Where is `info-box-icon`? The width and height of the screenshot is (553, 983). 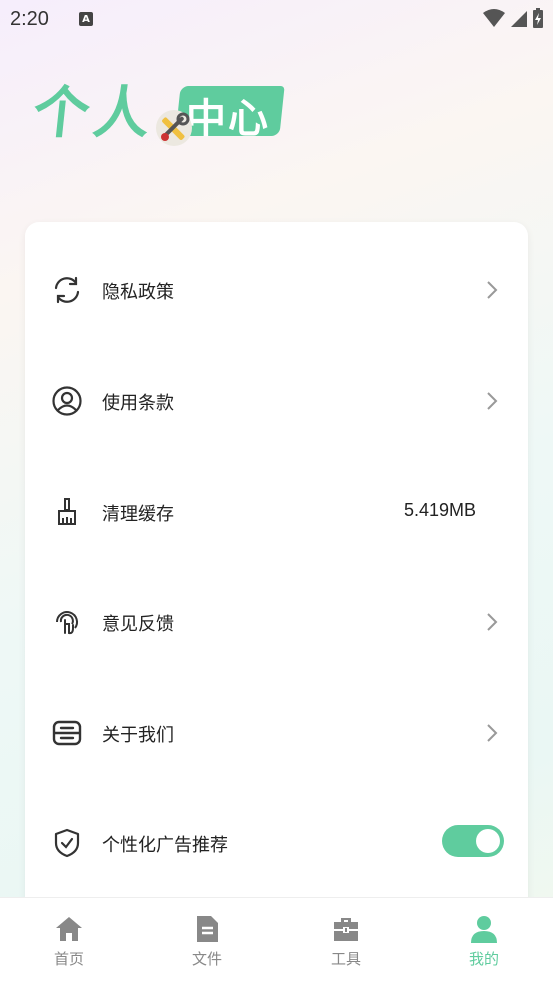
info-box-icon is located at coordinates (67, 733).